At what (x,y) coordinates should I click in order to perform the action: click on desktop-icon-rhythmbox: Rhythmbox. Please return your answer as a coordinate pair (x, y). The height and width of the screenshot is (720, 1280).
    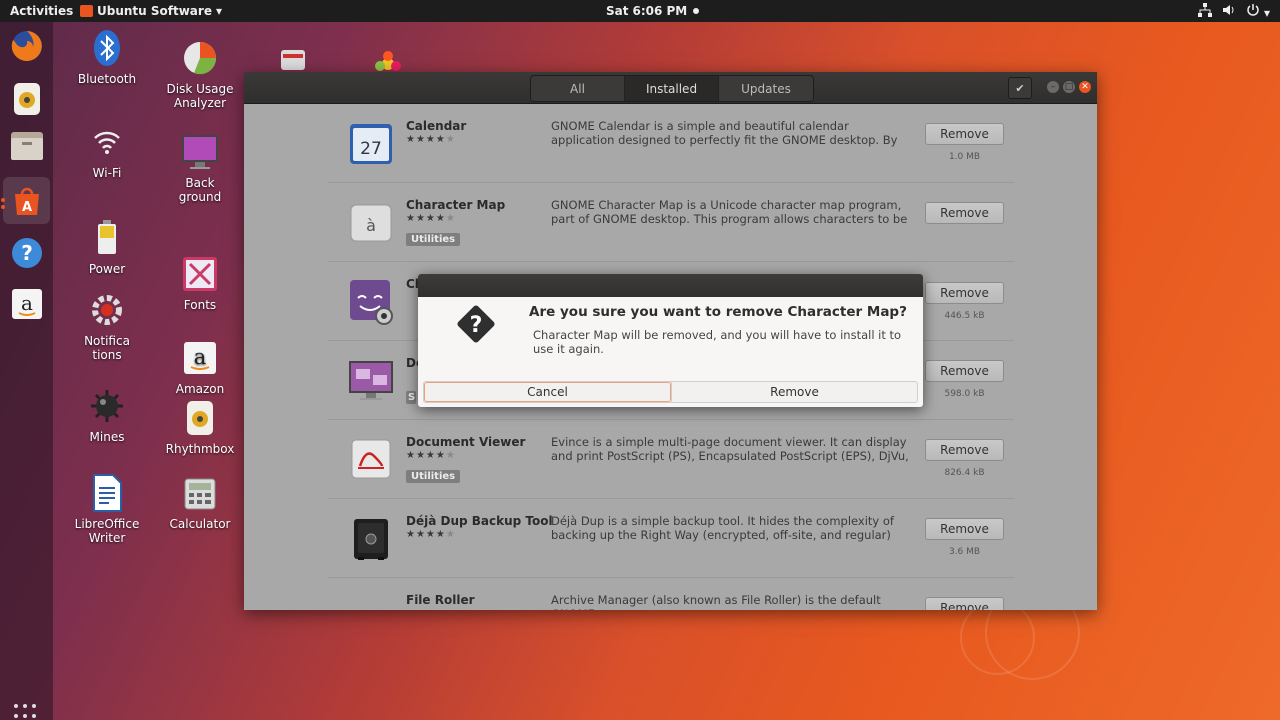
    Looking at the image, I should click on (200, 427).